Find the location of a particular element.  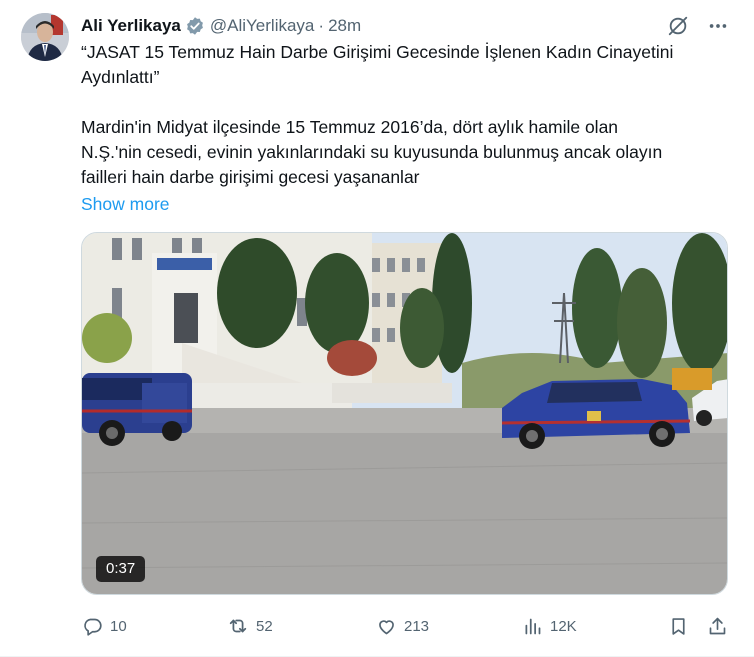

avatar is located at coordinates (45, 37).